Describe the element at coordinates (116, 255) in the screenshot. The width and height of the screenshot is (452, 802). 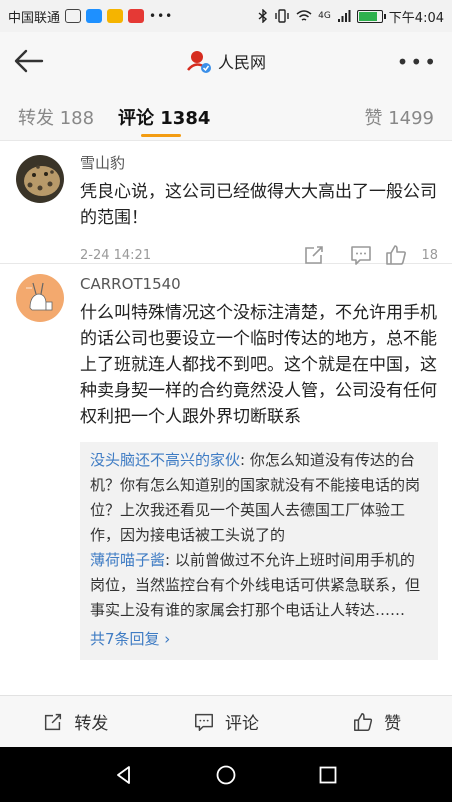
I see `comment-time: 2-24 14:21` at that location.